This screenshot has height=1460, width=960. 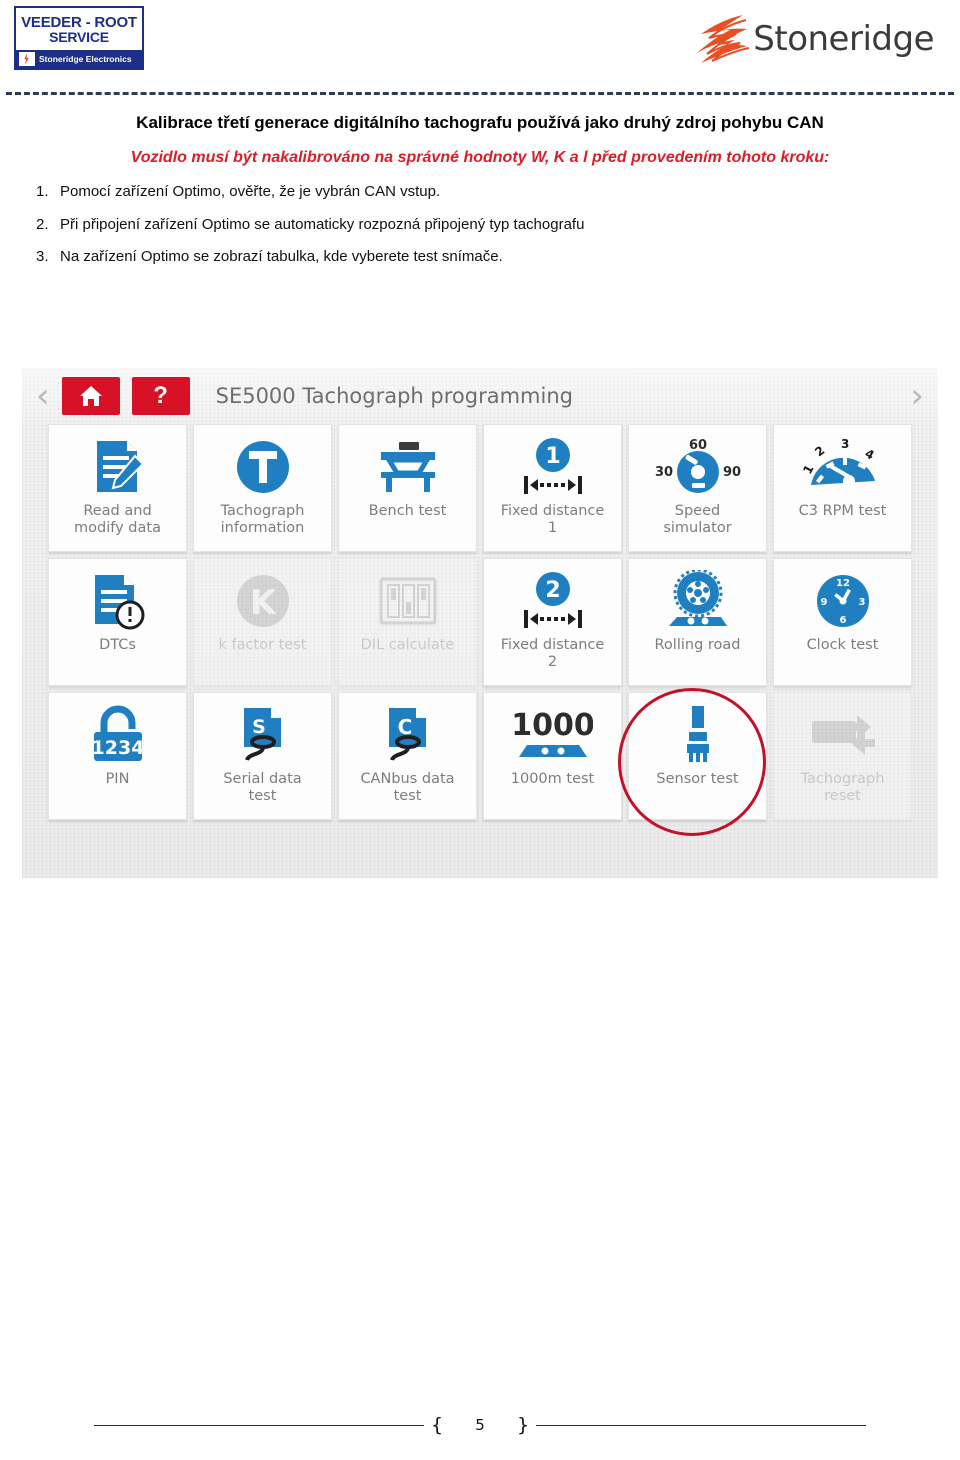 I want to click on document-warning-icon, so click(x=117, y=601).